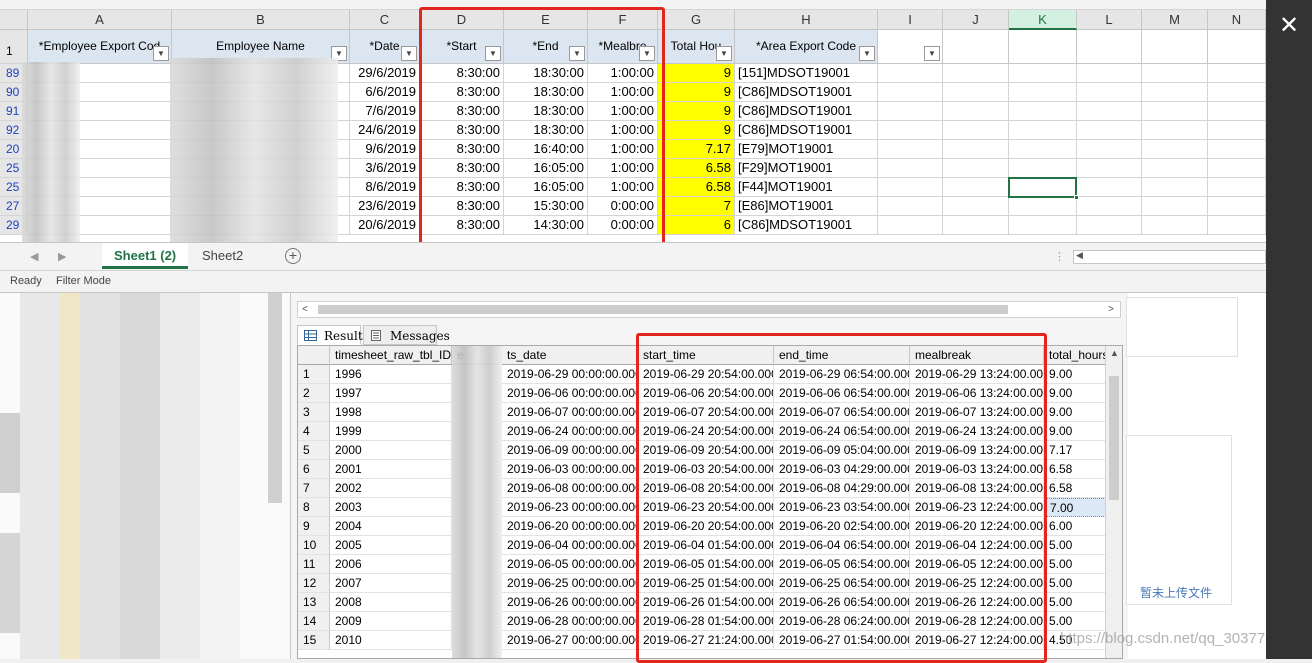 The height and width of the screenshot is (663, 1312). Describe the element at coordinates (696, 111) in the screenshot. I see `cell-total: 9` at that location.